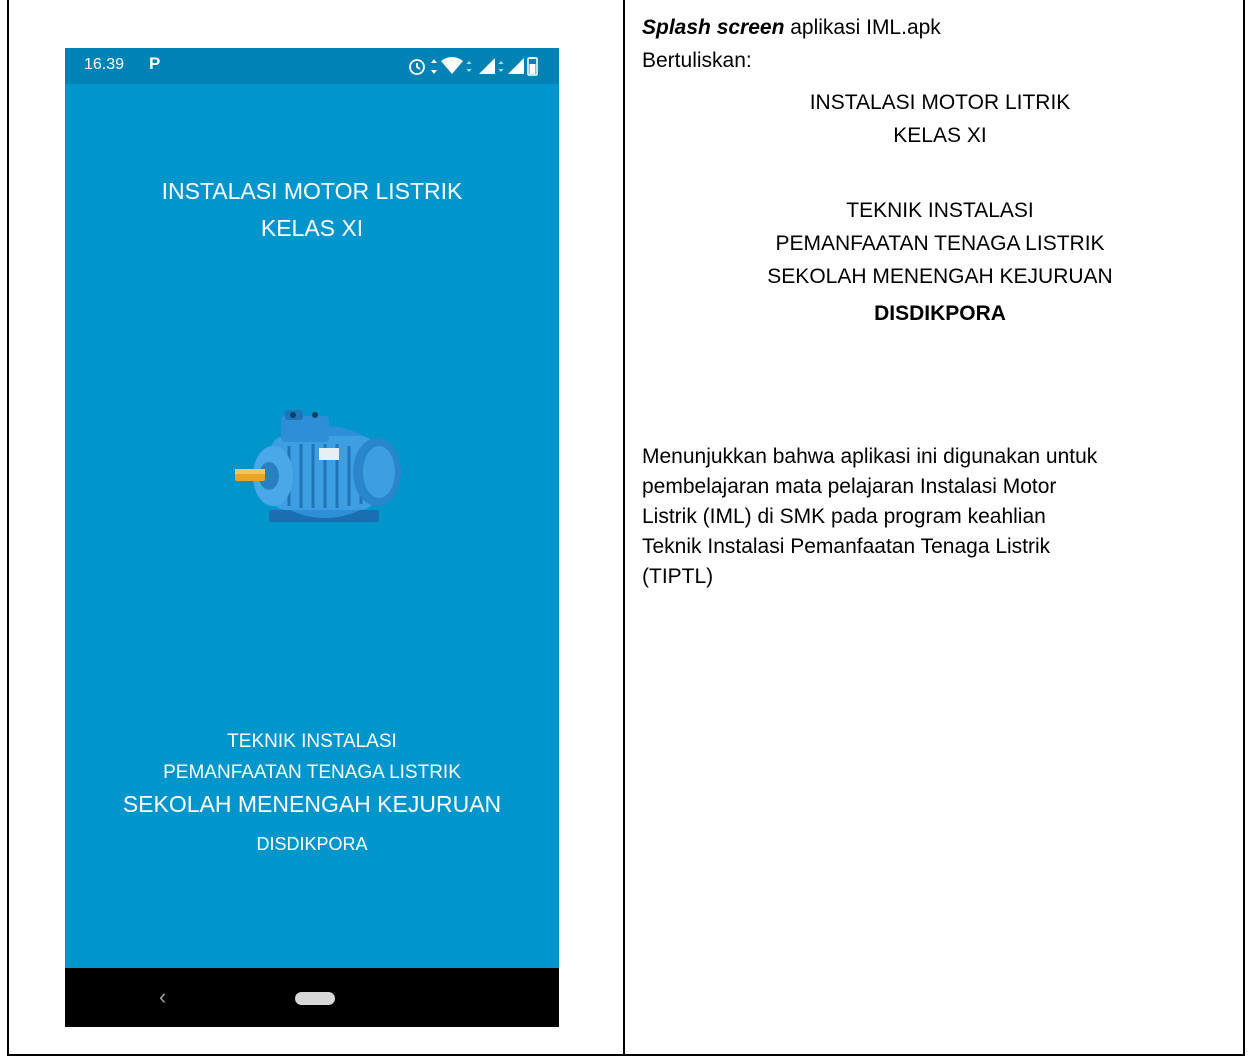  Describe the element at coordinates (940, 276) in the screenshot. I see `center-line: SEKOLAH MENENGAH KEJURUAN` at that location.